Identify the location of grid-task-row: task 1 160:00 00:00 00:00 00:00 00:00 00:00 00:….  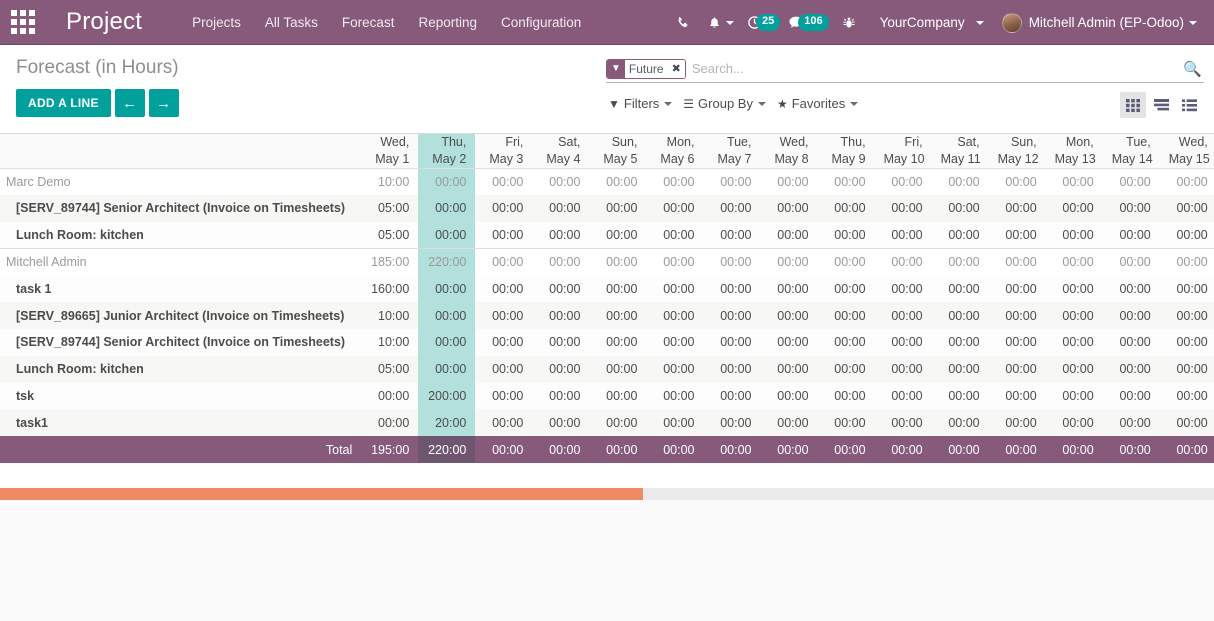
(607, 289).